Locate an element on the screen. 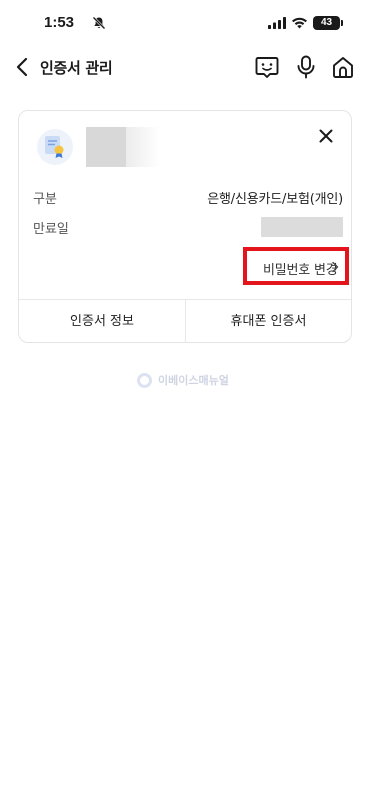  type-value: 은행/신용카드/보험(개인) is located at coordinates (275, 199).